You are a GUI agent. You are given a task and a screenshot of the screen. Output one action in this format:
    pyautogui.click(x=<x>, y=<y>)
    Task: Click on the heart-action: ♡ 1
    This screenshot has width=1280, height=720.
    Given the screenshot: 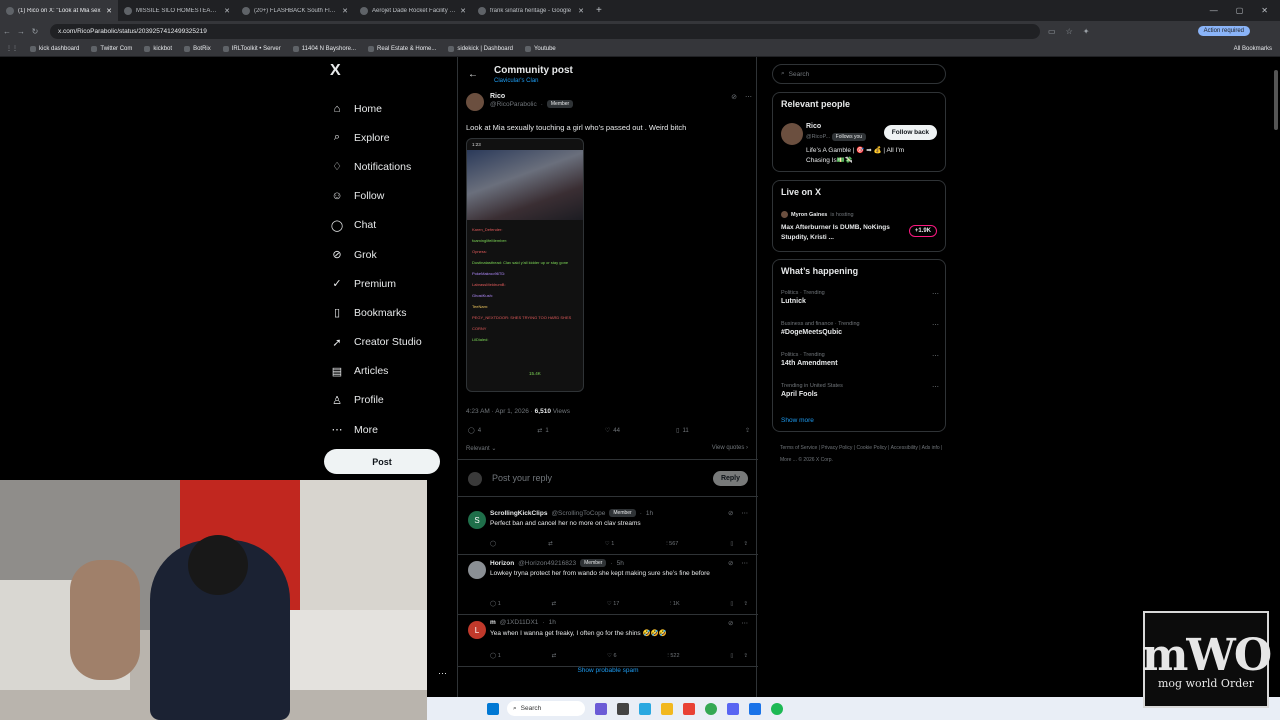 What is the action you would take?
    pyautogui.click(x=610, y=544)
    